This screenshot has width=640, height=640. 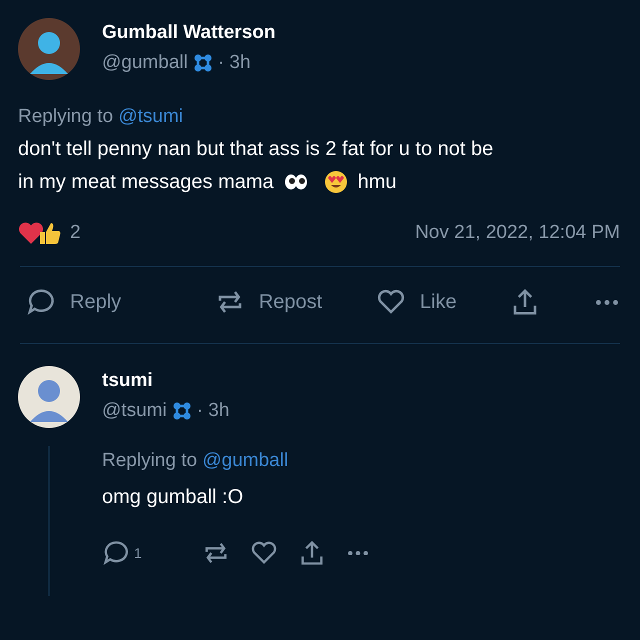 I want to click on post-text: omg gumball :O, so click(x=173, y=497).